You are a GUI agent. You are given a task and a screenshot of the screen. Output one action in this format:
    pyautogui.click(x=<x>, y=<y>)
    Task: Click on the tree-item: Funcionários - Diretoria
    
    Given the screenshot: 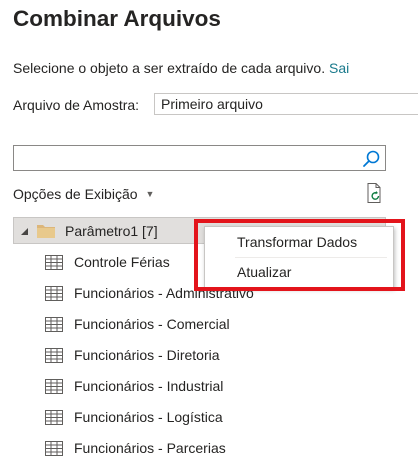 What is the action you would take?
    pyautogui.click(x=195, y=356)
    